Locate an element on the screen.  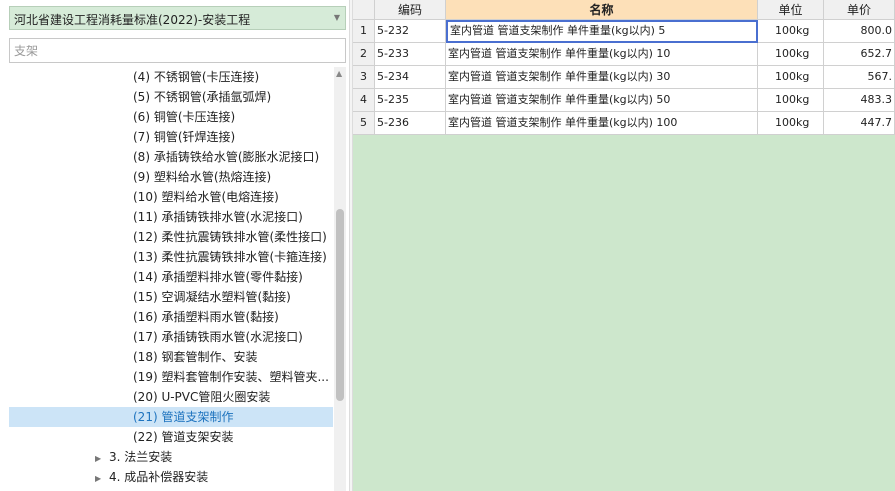
standard-select: 河北省建设工程消耗量标准(2022)-安装工程 ▼ is located at coordinates (177, 18).